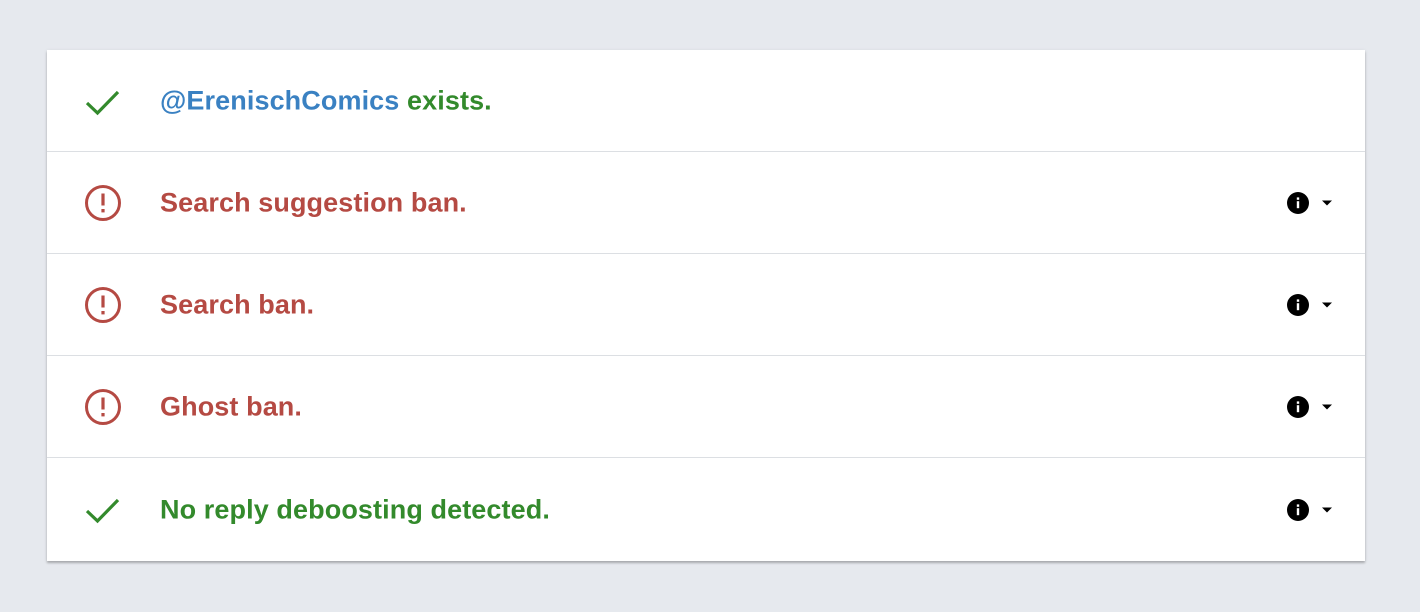 The height and width of the screenshot is (612, 1420). I want to click on result-label: No reply deboosting detected., so click(355, 509).